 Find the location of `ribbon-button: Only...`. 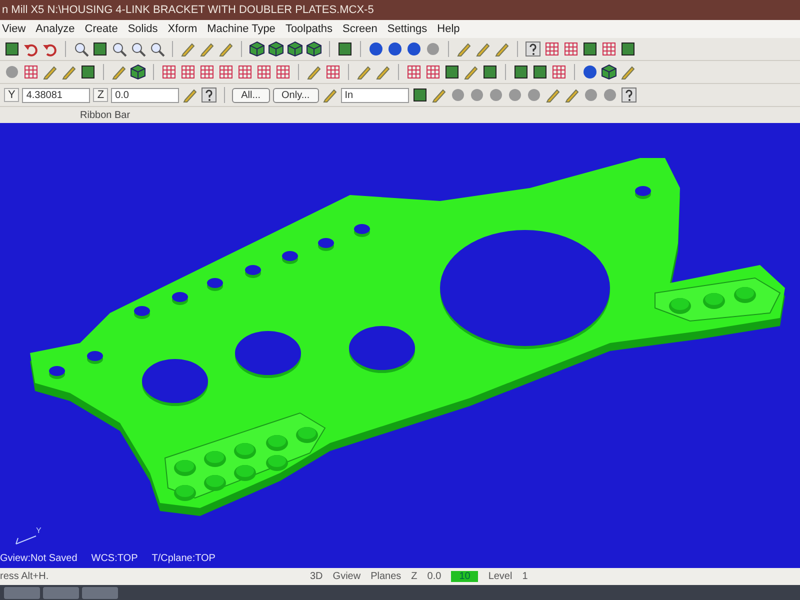

ribbon-button: Only... is located at coordinates (295, 95).